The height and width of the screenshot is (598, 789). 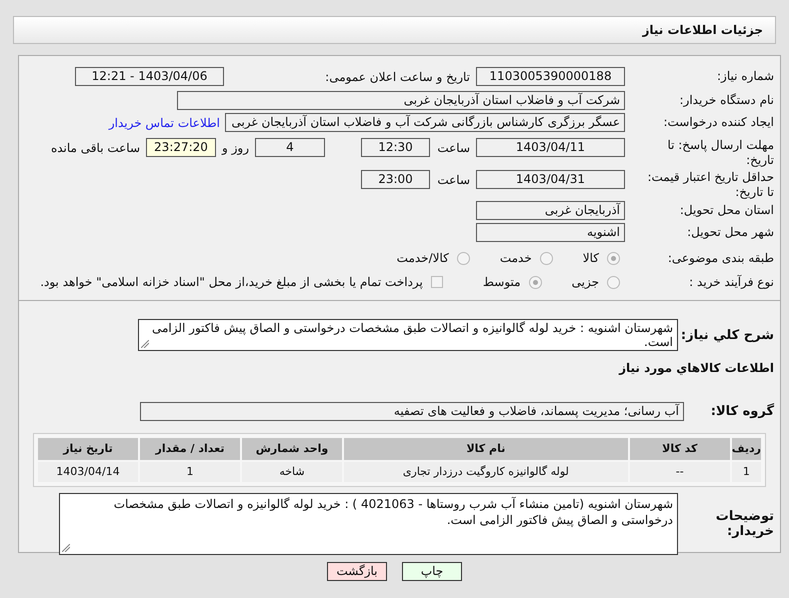 I want to click on radio-label: جزیی, so click(x=585, y=282).